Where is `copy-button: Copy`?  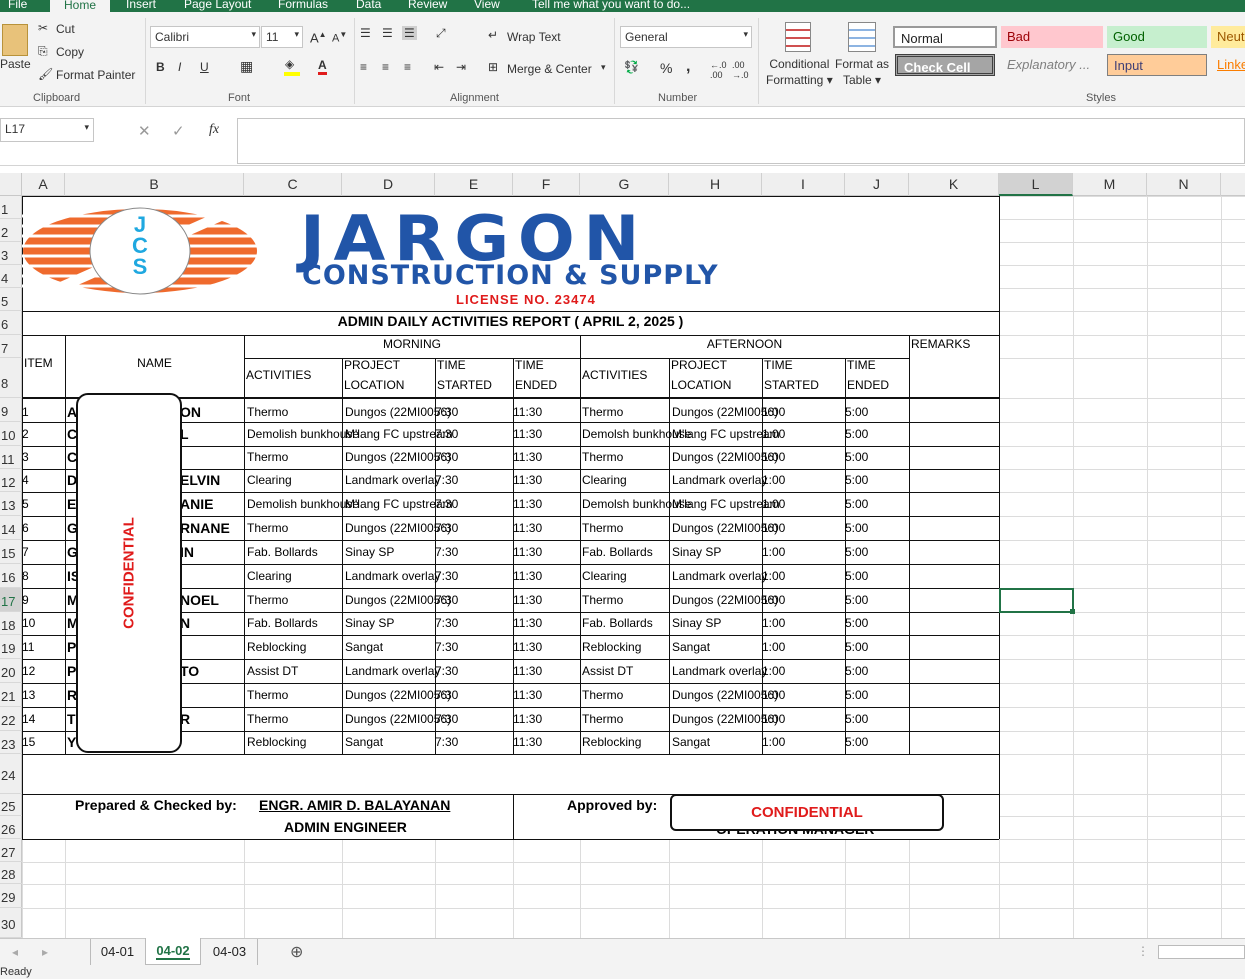
copy-button: Copy is located at coordinates (70, 52).